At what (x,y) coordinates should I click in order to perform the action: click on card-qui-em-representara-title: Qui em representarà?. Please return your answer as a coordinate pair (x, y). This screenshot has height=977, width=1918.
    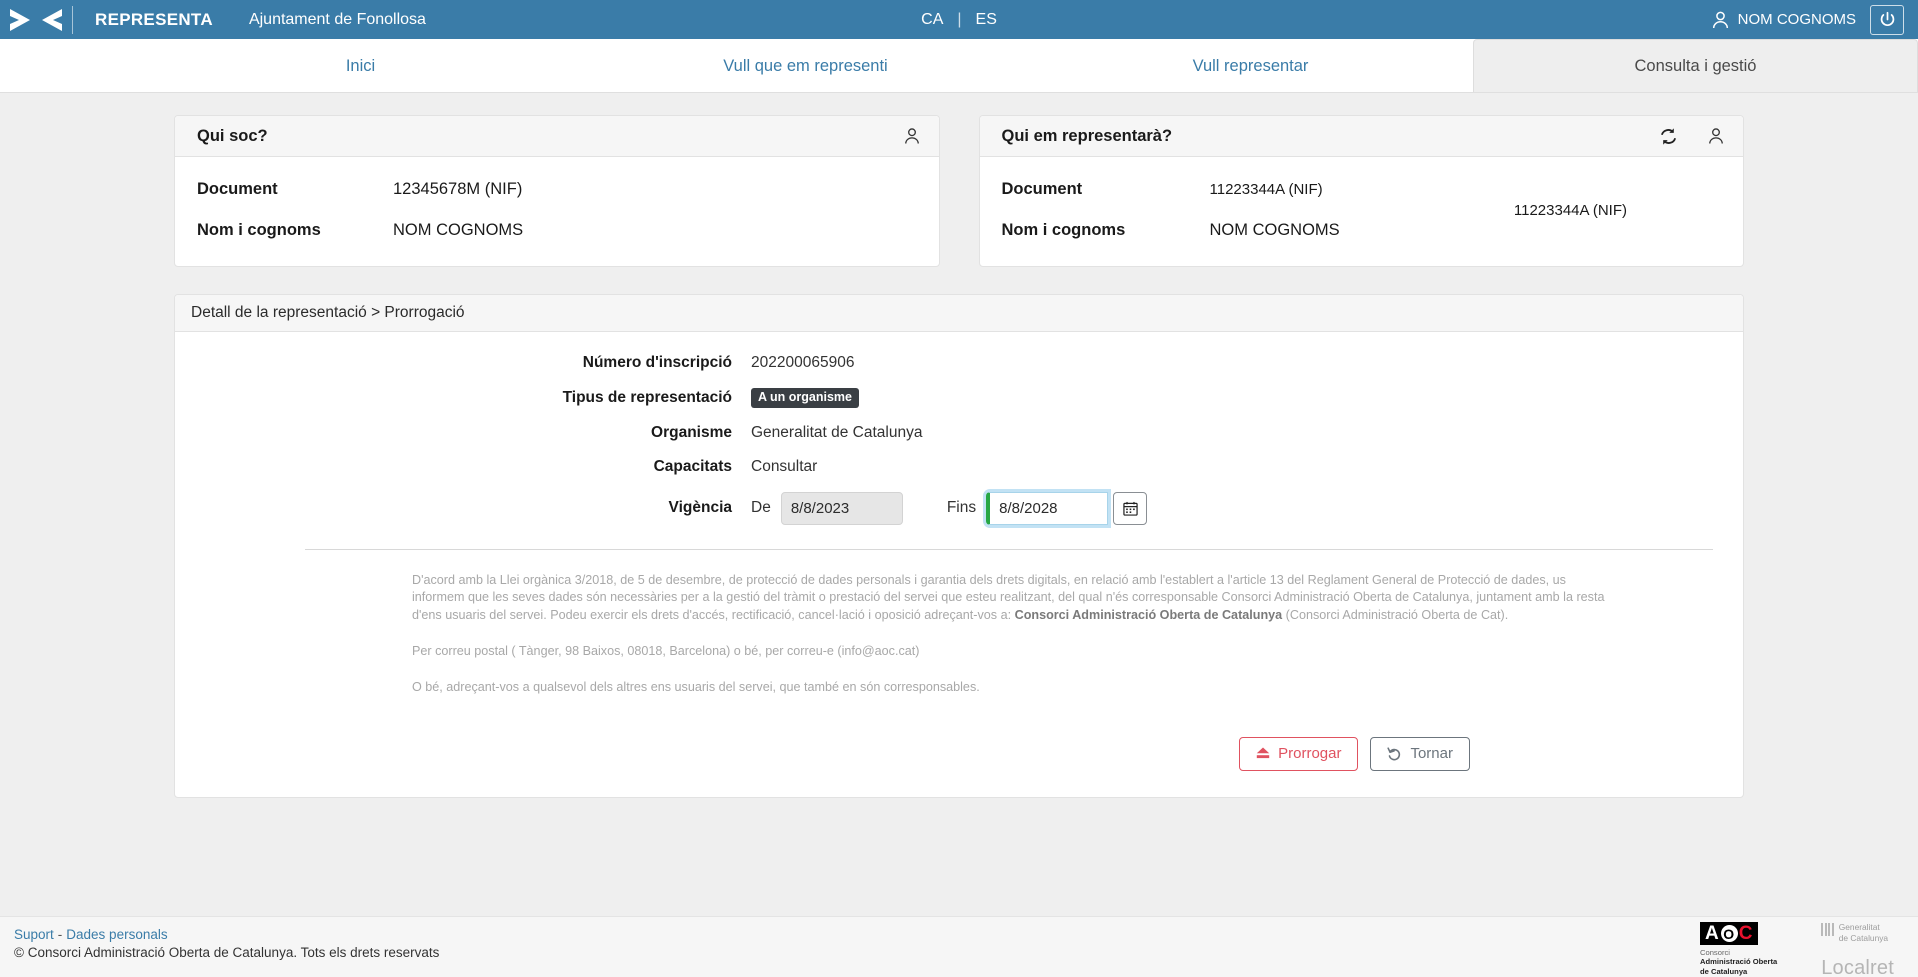
    Looking at the image, I should click on (1087, 135).